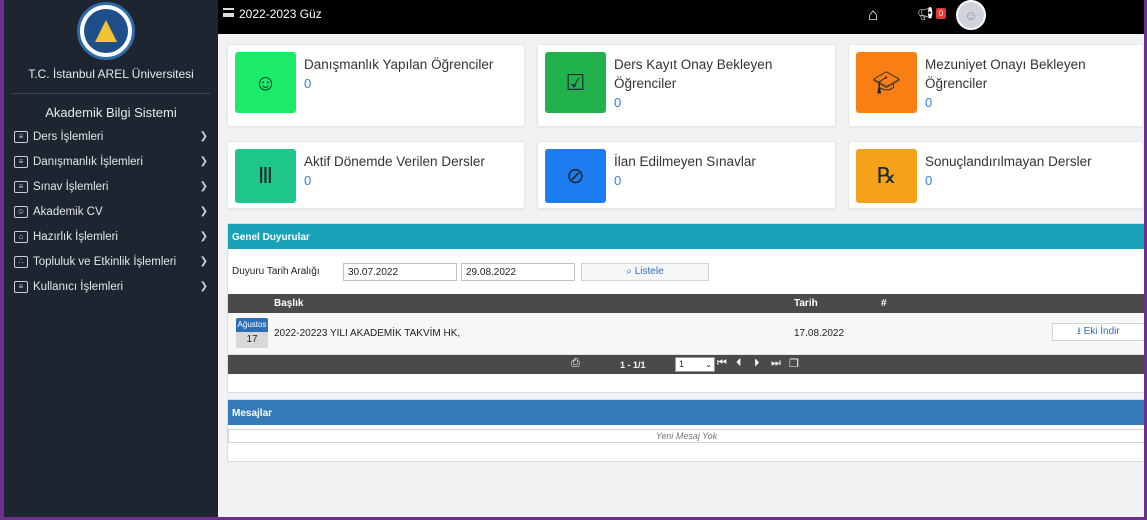 The image size is (1147, 520). Describe the element at coordinates (873, 15) in the screenshot. I see `home-icon: ⌂` at that location.